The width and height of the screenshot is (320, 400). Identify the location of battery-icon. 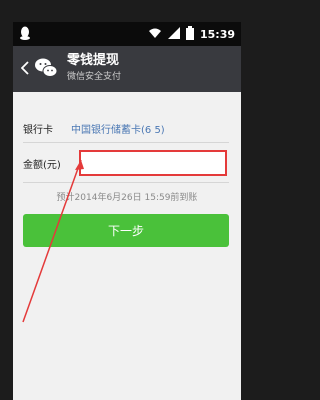
(189, 34).